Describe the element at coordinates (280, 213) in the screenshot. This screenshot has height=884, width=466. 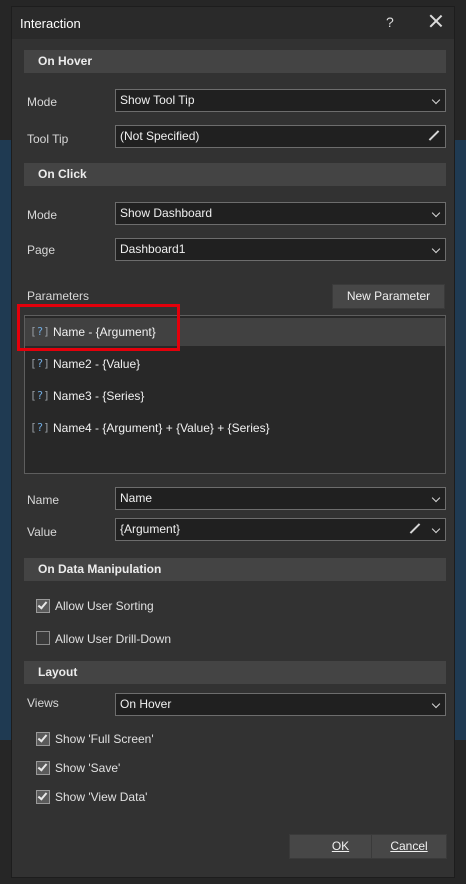
I see `click-mode-select: Show Dashboard` at that location.